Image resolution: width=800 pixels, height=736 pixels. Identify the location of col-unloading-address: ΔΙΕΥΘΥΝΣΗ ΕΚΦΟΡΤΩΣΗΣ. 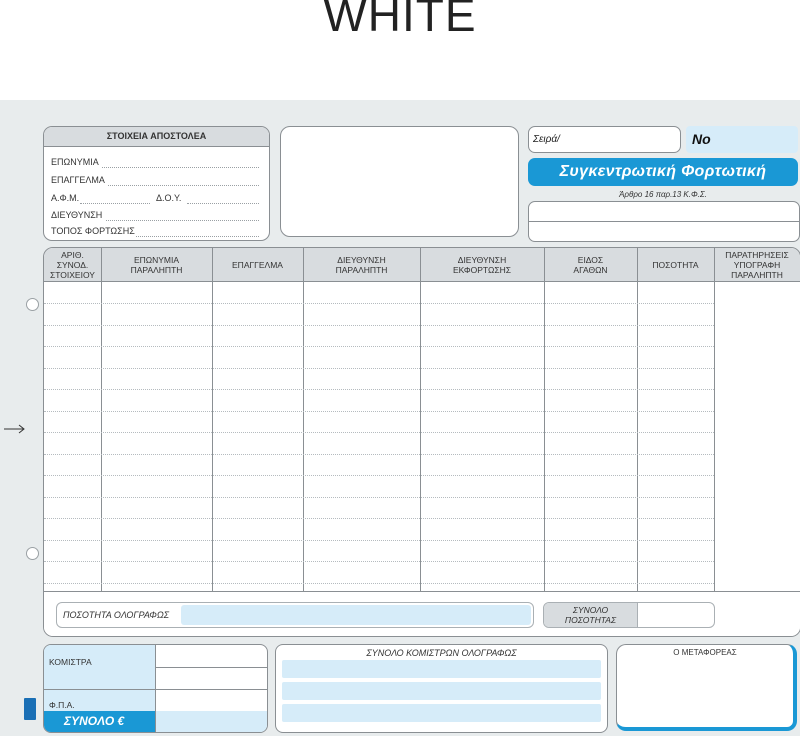
(482, 264).